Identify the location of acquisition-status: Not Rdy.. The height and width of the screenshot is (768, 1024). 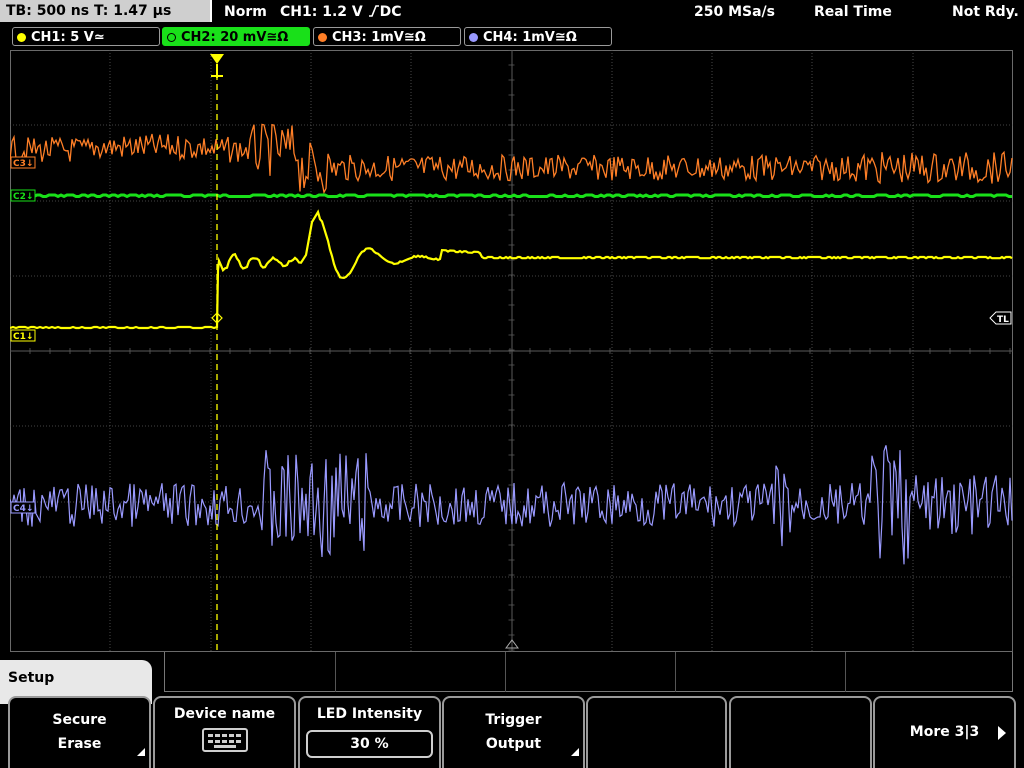
(985, 12).